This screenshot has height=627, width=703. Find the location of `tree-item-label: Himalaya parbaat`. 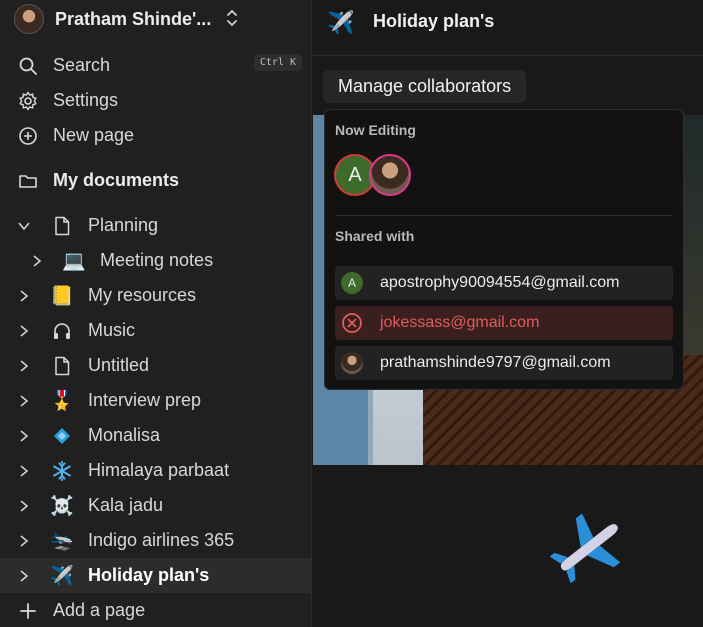

tree-item-label: Himalaya parbaat is located at coordinates (159, 470).